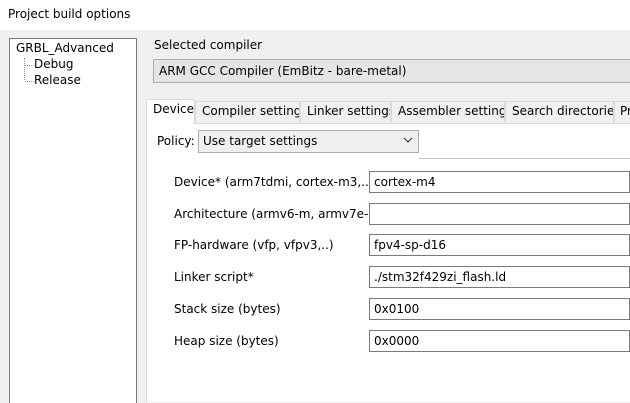 The height and width of the screenshot is (403, 630). What do you see at coordinates (499, 182) in the screenshot?
I see `device-input: cortex-m4` at bounding box center [499, 182].